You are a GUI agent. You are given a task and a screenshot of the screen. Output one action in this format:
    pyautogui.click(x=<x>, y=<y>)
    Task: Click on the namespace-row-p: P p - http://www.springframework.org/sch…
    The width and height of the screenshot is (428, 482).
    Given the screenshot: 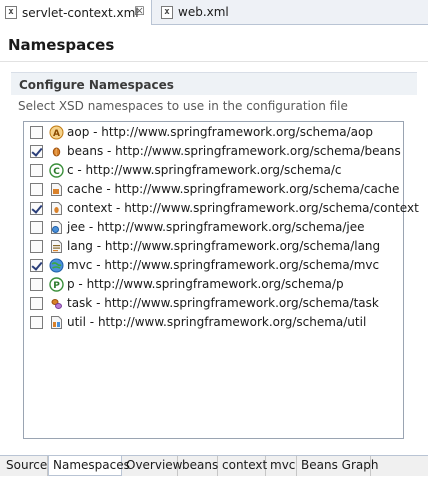 What is the action you would take?
    pyautogui.click(x=213, y=284)
    